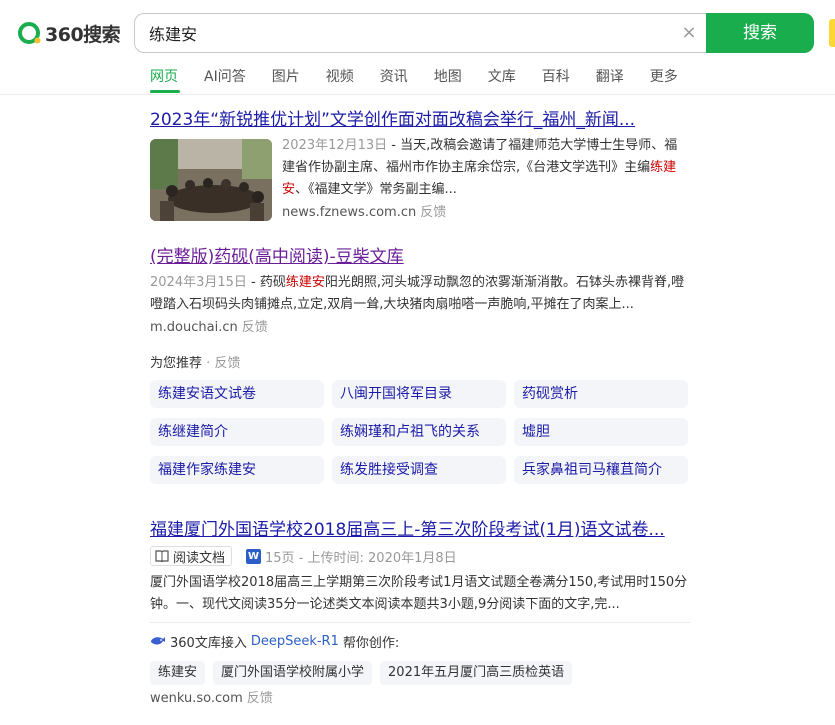  I want to click on result-url: wenku.so.com, so click(196, 698).